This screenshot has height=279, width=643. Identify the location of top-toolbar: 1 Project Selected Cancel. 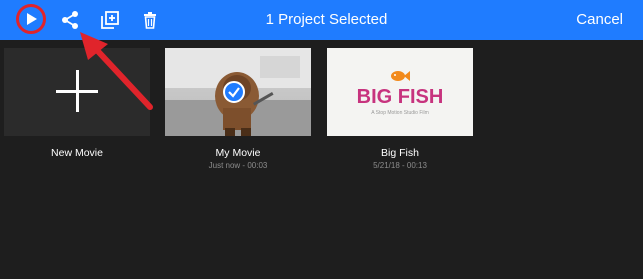
(321, 20).